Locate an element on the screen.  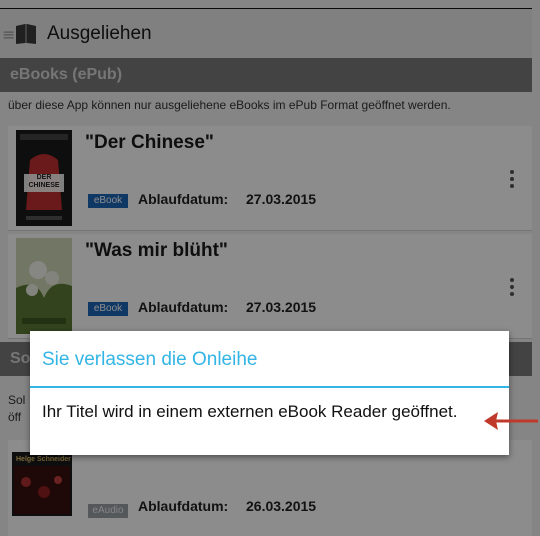
dialog-divider is located at coordinates (269, 387).